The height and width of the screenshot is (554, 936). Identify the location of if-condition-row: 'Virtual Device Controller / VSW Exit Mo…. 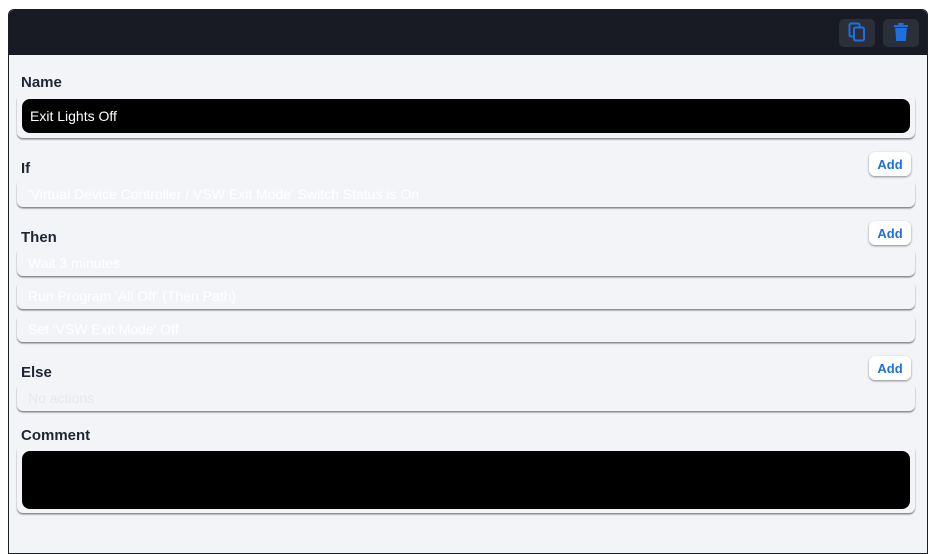
(466, 193).